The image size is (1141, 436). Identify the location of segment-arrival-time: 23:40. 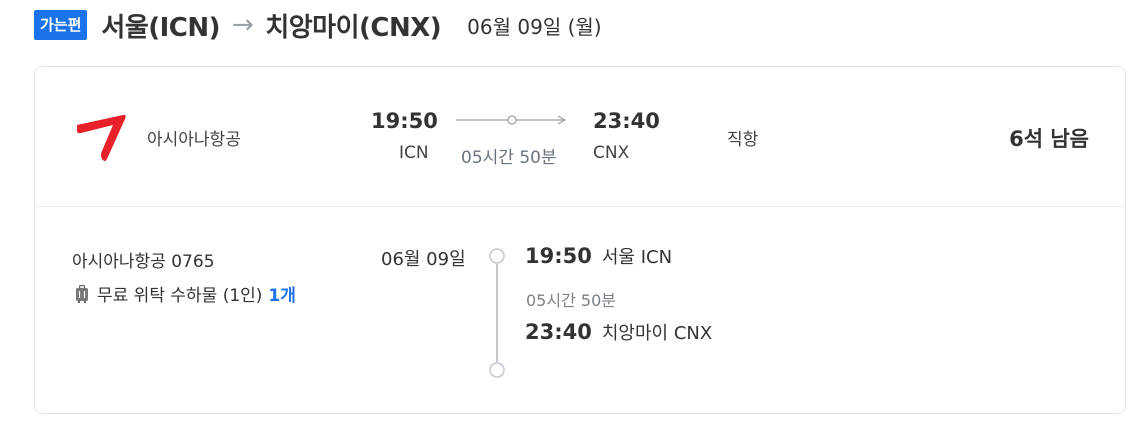
(558, 332).